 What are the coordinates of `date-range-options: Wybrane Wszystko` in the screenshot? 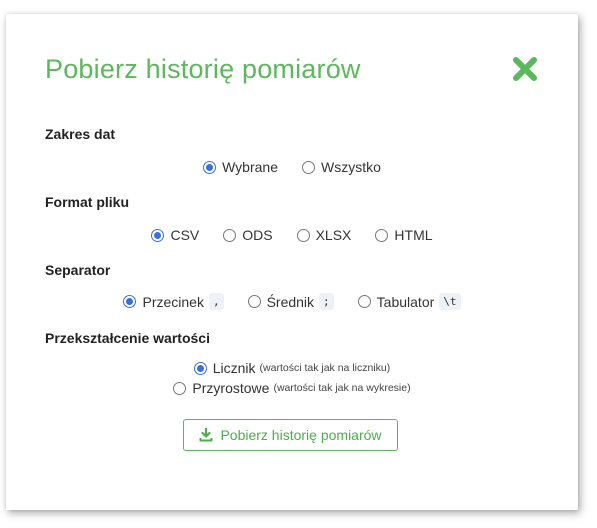 It's located at (292, 167).